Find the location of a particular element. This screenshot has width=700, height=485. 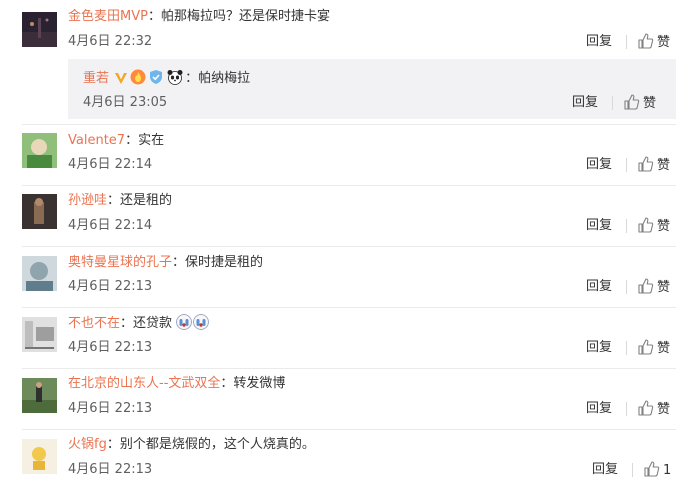

sub-reply-time: 4月6日 23:05 is located at coordinates (125, 102).